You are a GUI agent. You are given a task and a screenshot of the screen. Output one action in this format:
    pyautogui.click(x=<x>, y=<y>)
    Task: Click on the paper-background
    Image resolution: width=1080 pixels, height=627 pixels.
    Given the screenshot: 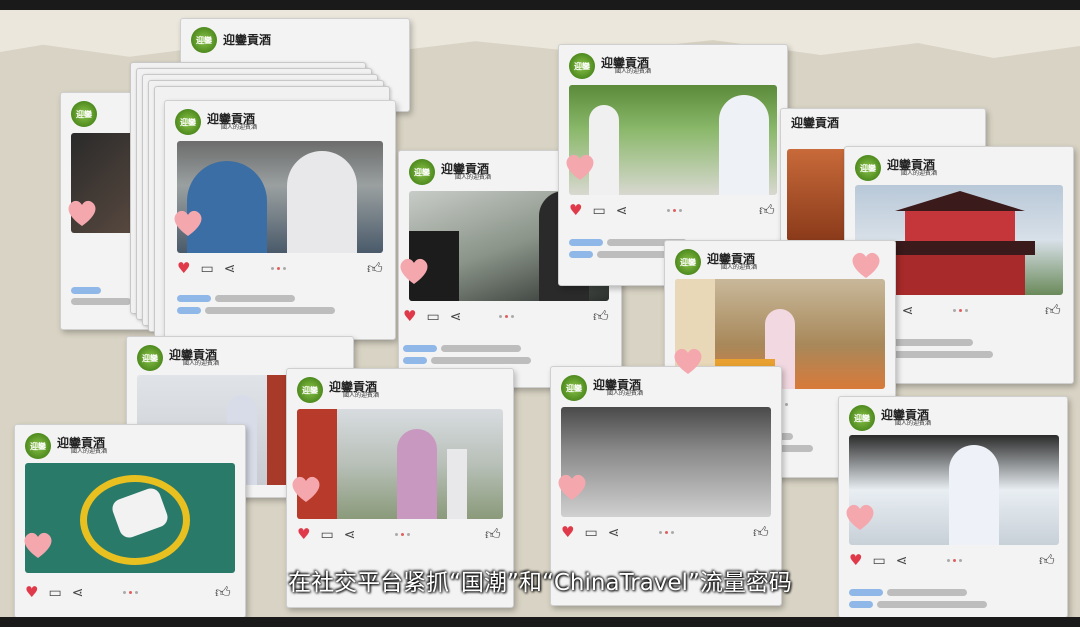 What is the action you would take?
    pyautogui.click(x=540, y=34)
    